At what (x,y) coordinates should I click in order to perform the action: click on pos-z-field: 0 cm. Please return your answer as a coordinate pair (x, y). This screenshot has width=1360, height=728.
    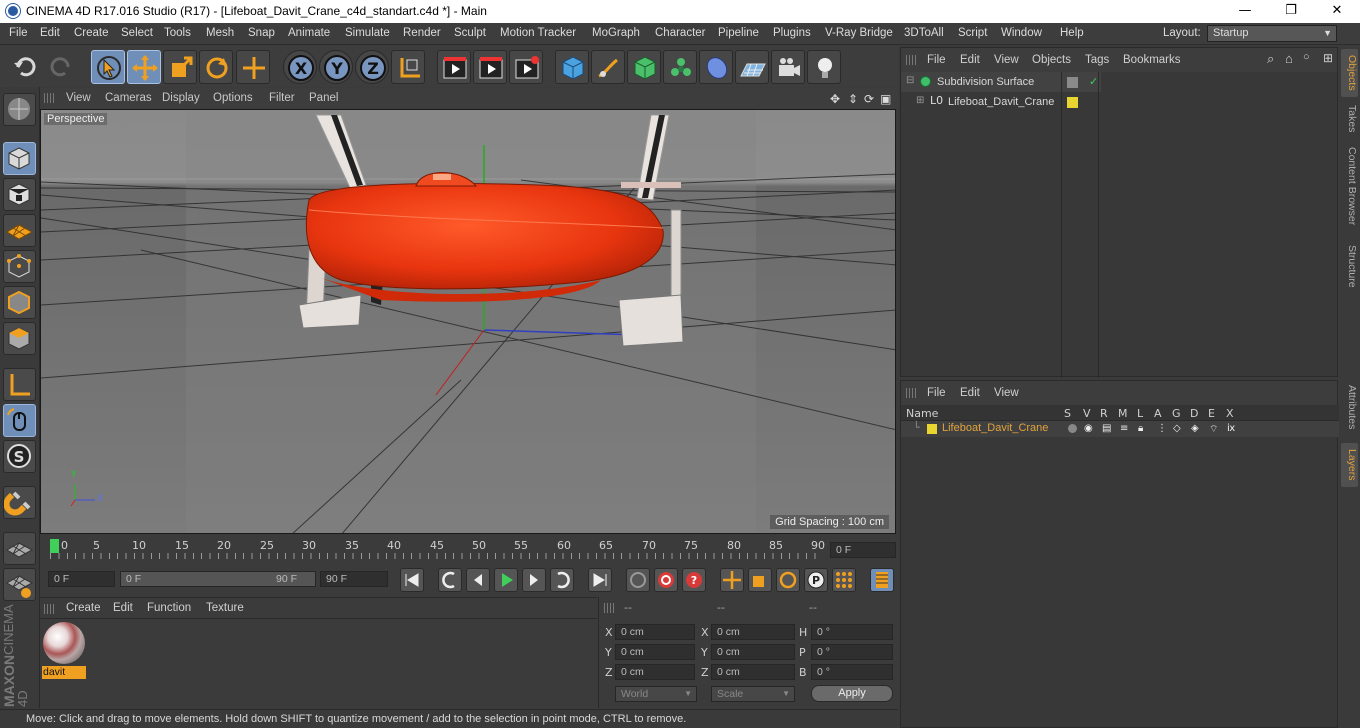
    Looking at the image, I should click on (655, 672).